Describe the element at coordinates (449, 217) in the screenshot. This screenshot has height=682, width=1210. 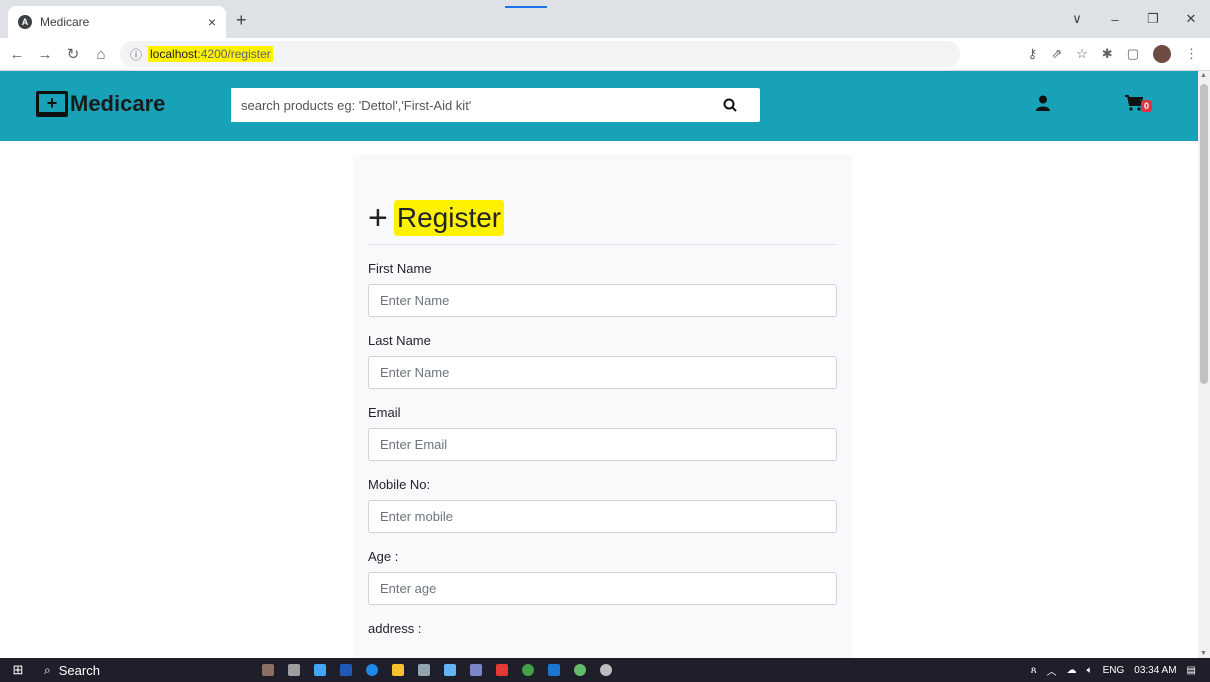
I see `page-title: Register` at that location.